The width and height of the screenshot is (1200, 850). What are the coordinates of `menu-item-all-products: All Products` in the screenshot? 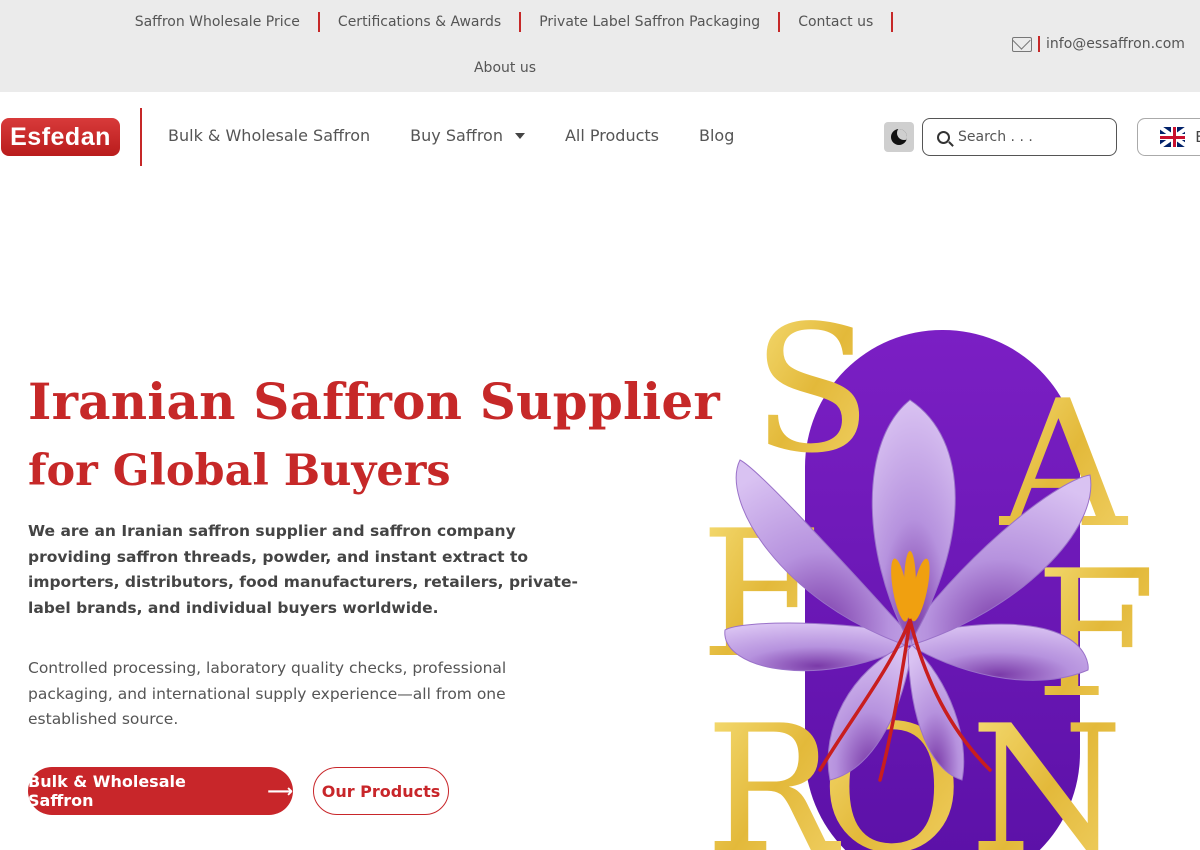 It's located at (612, 135).